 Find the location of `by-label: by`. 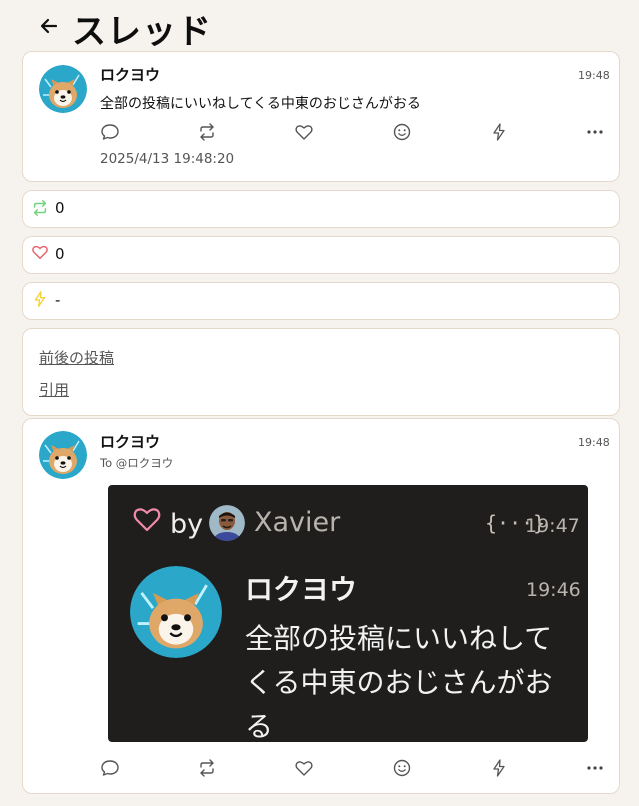

by-label: by is located at coordinates (187, 524).